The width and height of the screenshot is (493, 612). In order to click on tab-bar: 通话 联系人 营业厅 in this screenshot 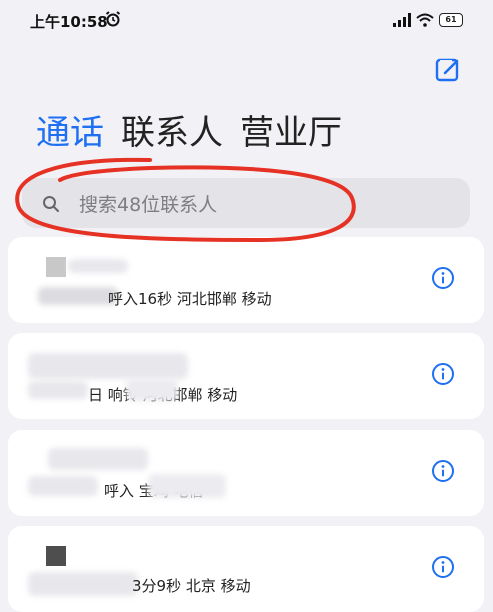, I will do `click(189, 133)`.